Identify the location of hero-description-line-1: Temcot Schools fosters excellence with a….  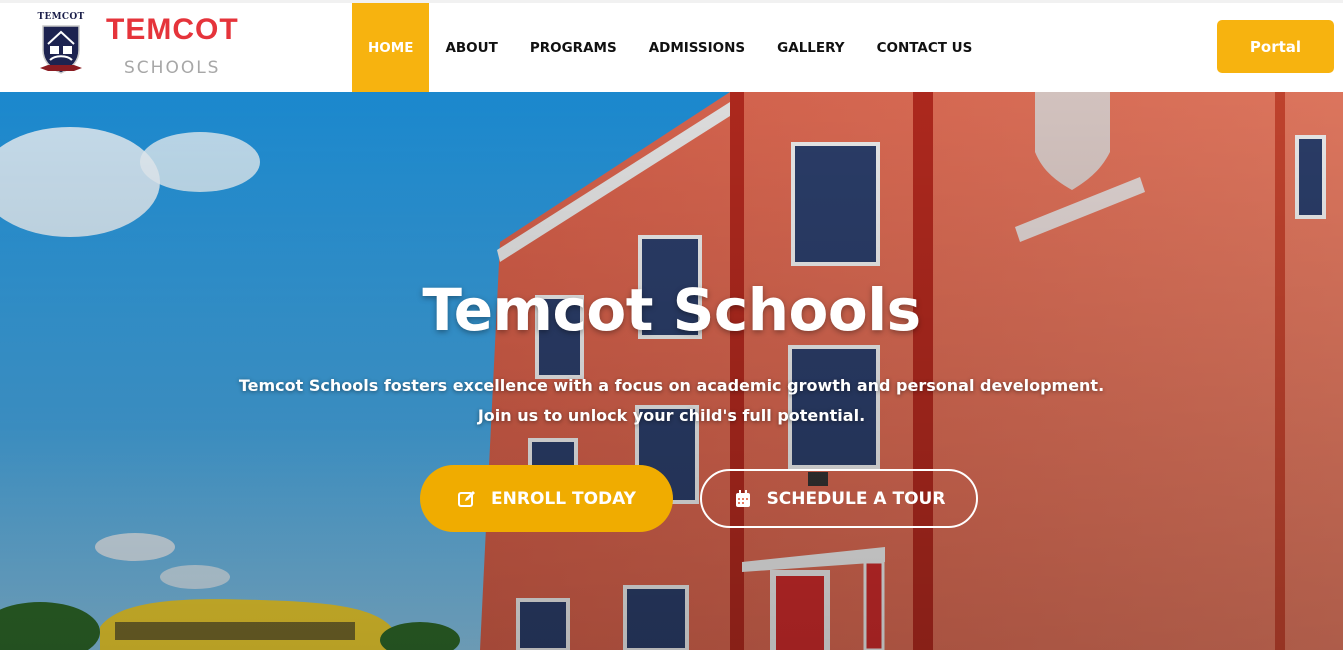
(671, 385).